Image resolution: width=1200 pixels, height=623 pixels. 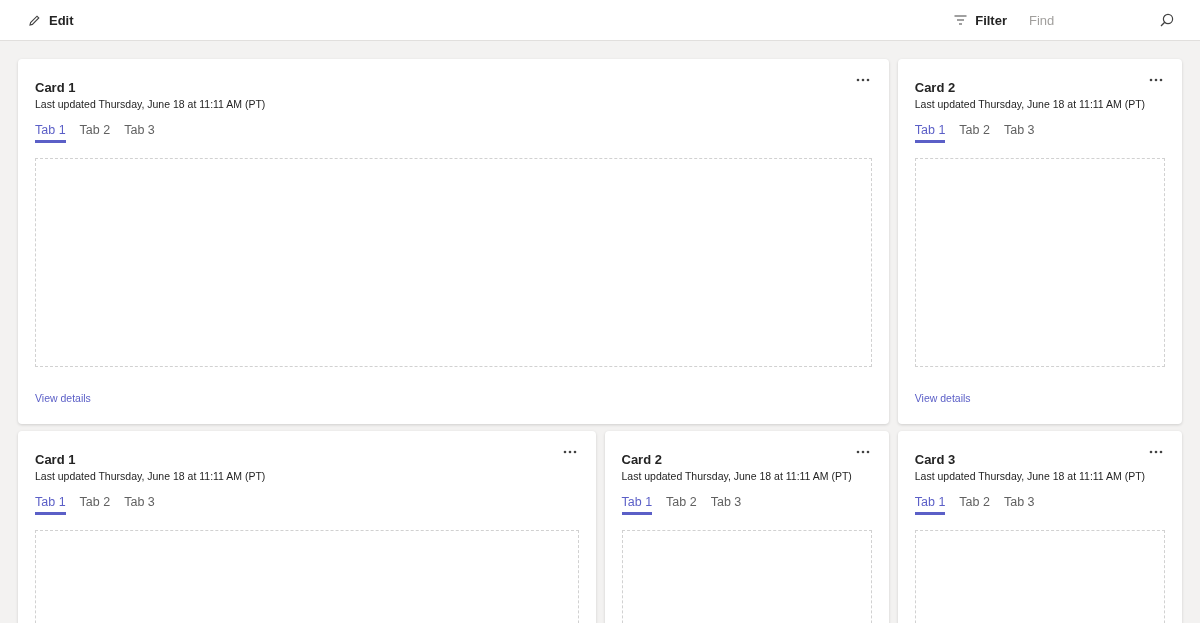 I want to click on search-icon, so click(x=1167, y=20).